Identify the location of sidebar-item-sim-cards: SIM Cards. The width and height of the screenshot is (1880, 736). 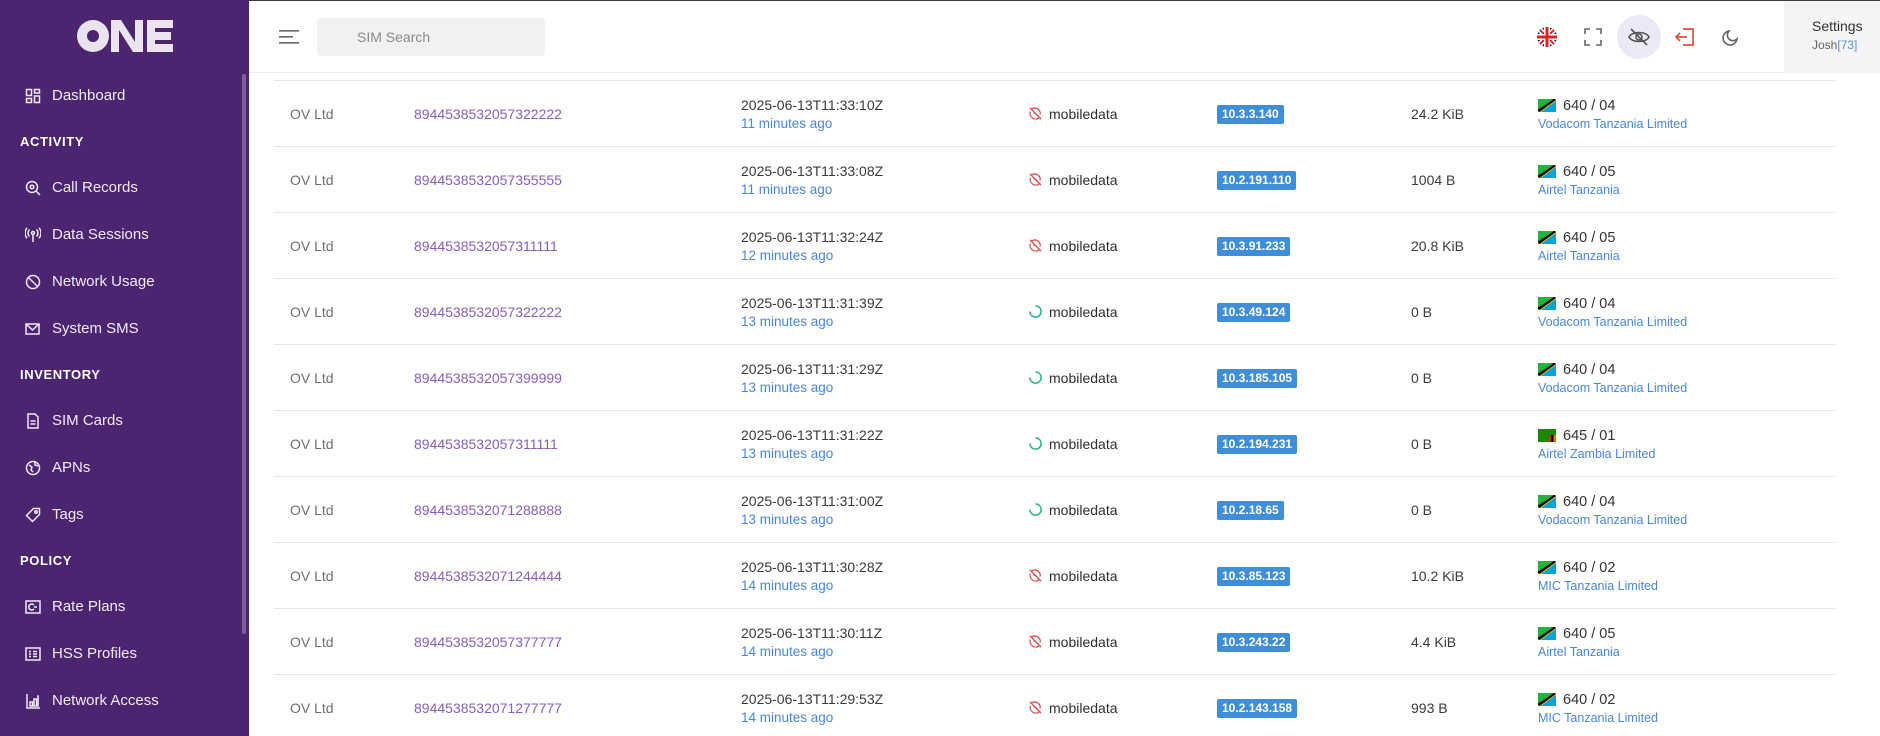
(124, 420).